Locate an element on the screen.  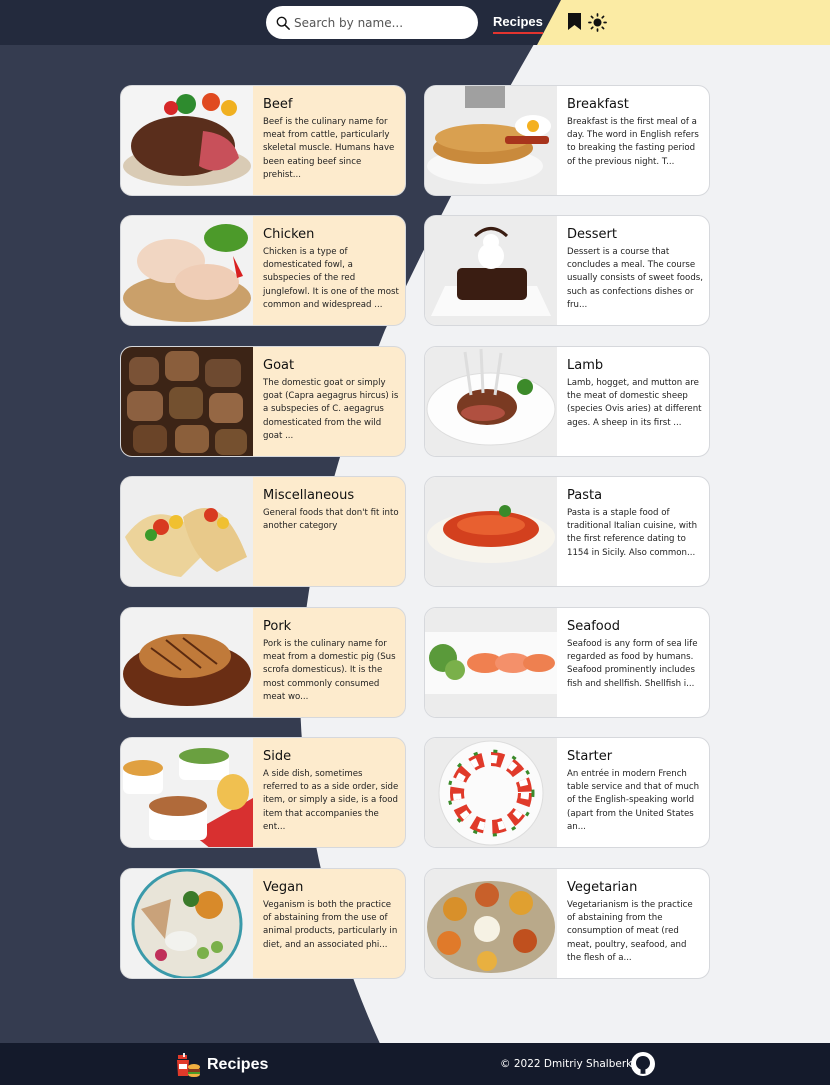
footer: Recipes © 2022 Dmitriy Shalberkin is located at coordinates (415, 1064).